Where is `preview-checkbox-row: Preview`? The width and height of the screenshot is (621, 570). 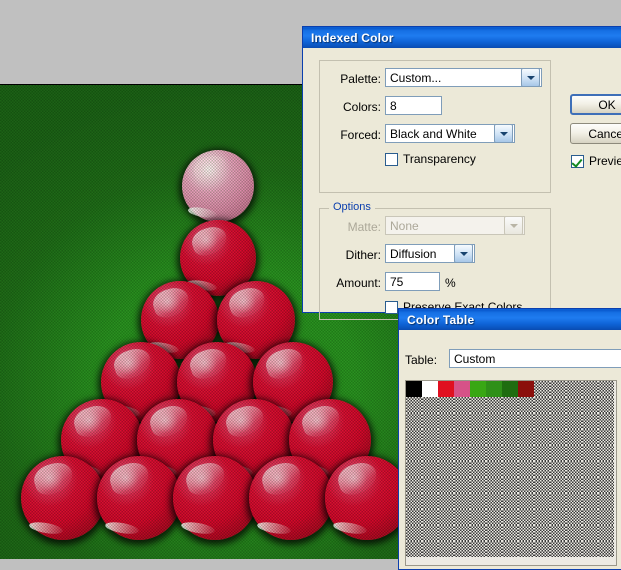
preview-checkbox-row: Preview is located at coordinates (596, 161).